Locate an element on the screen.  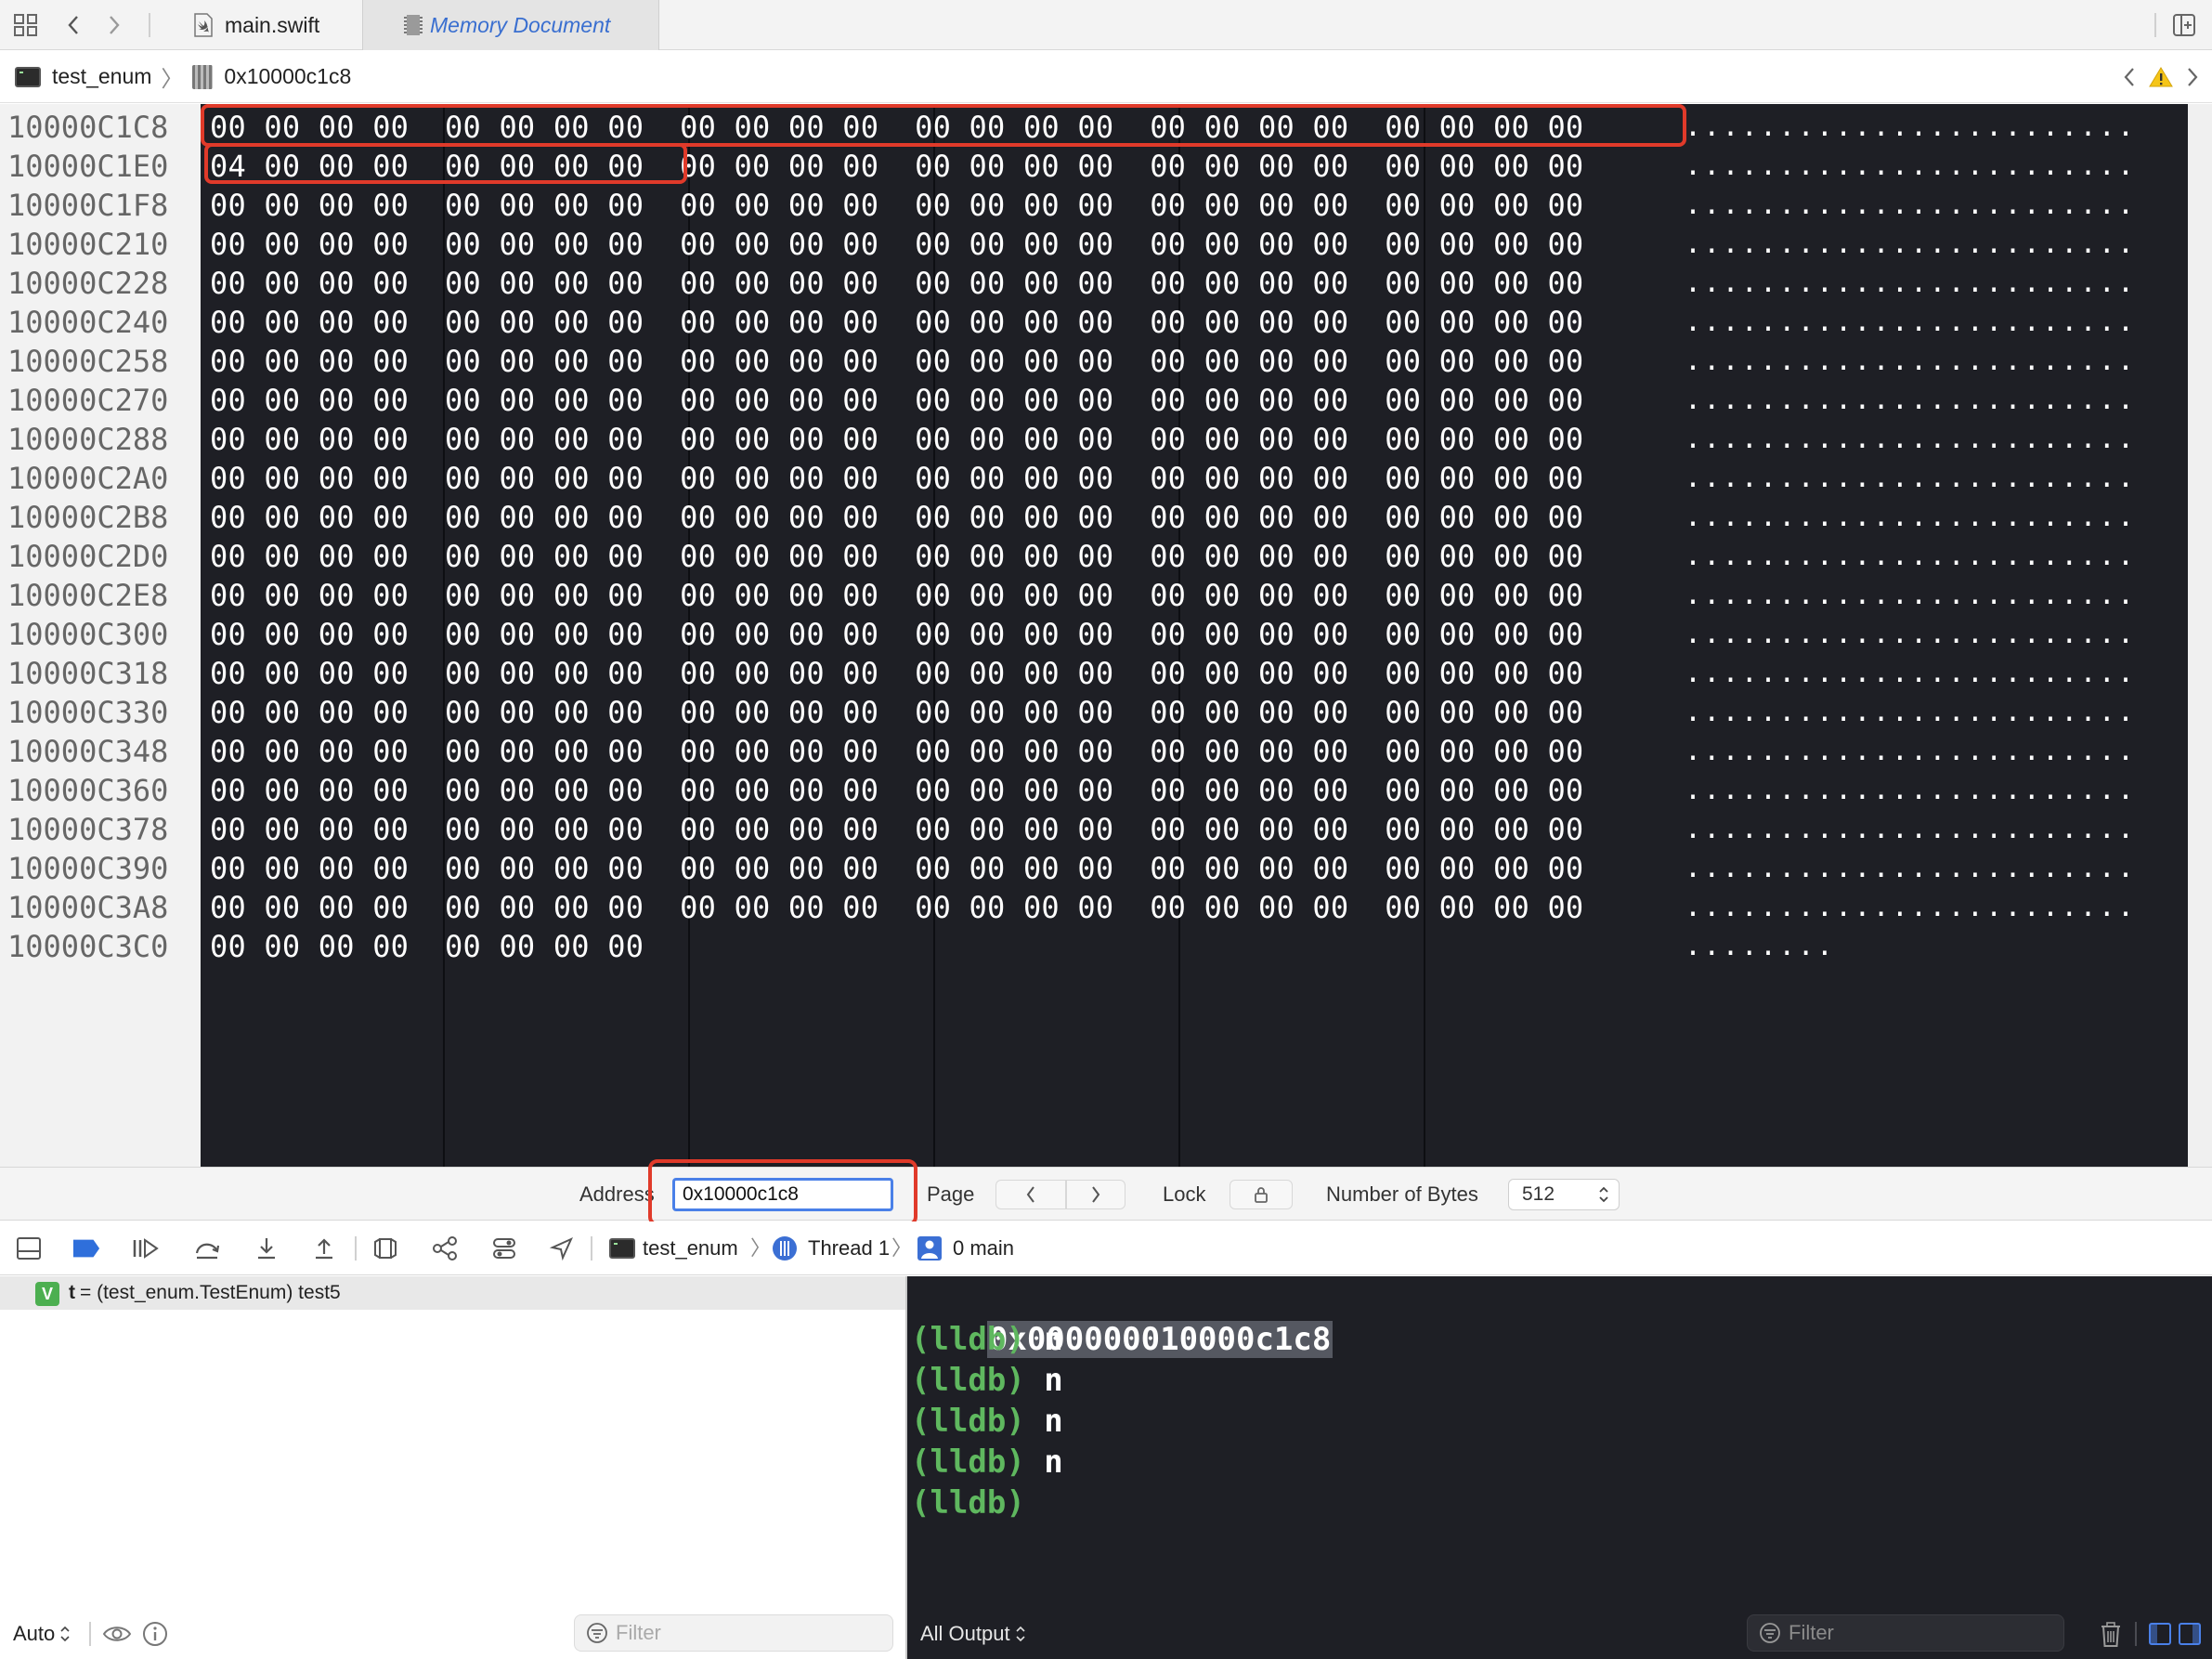
show-variables-icon is located at coordinates (2160, 1634).